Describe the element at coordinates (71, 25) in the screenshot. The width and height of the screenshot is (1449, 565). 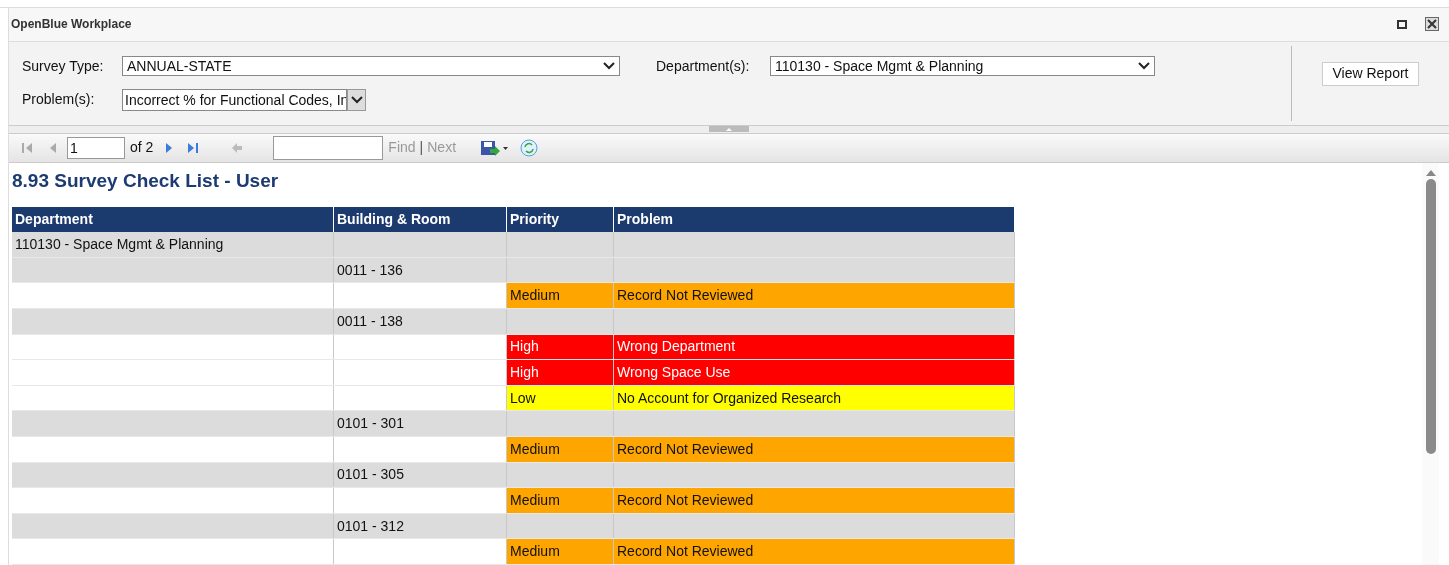
I see `window-title: OpenBlue Workplace` at that location.